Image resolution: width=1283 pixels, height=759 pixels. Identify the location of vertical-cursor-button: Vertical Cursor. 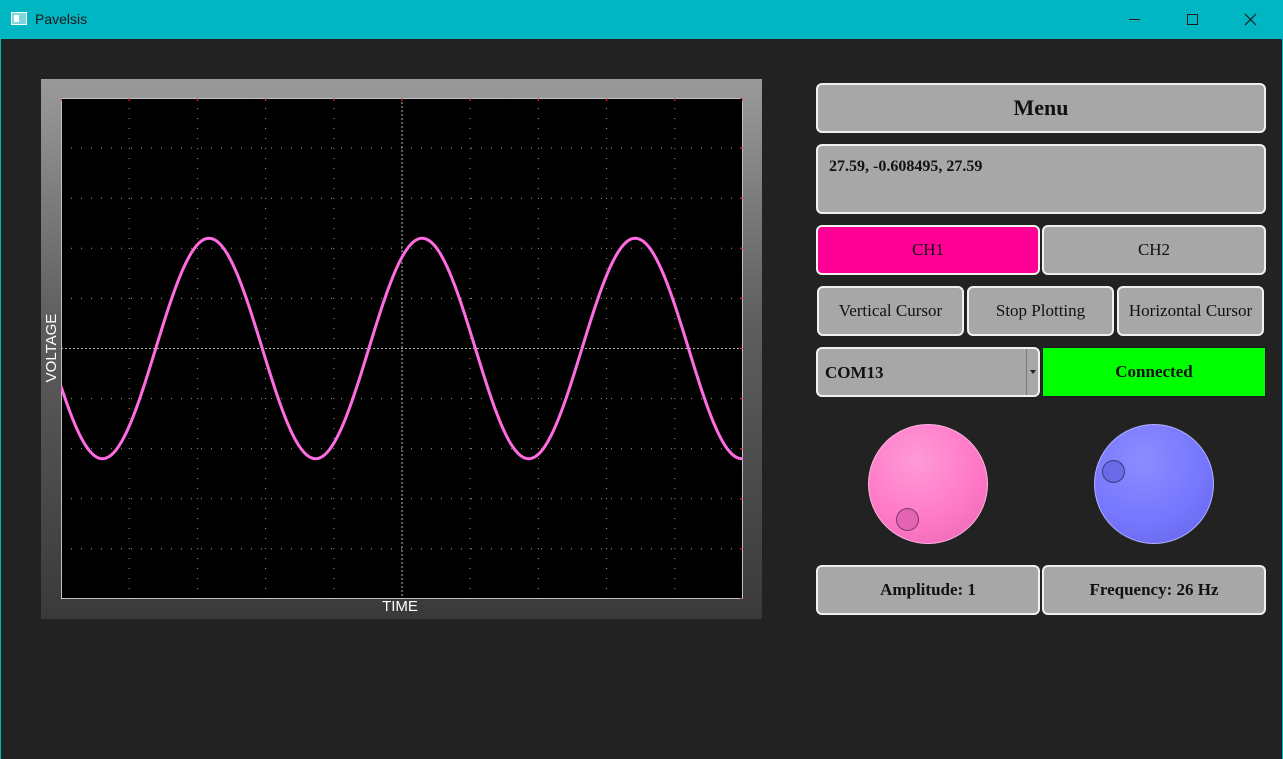
(890, 311).